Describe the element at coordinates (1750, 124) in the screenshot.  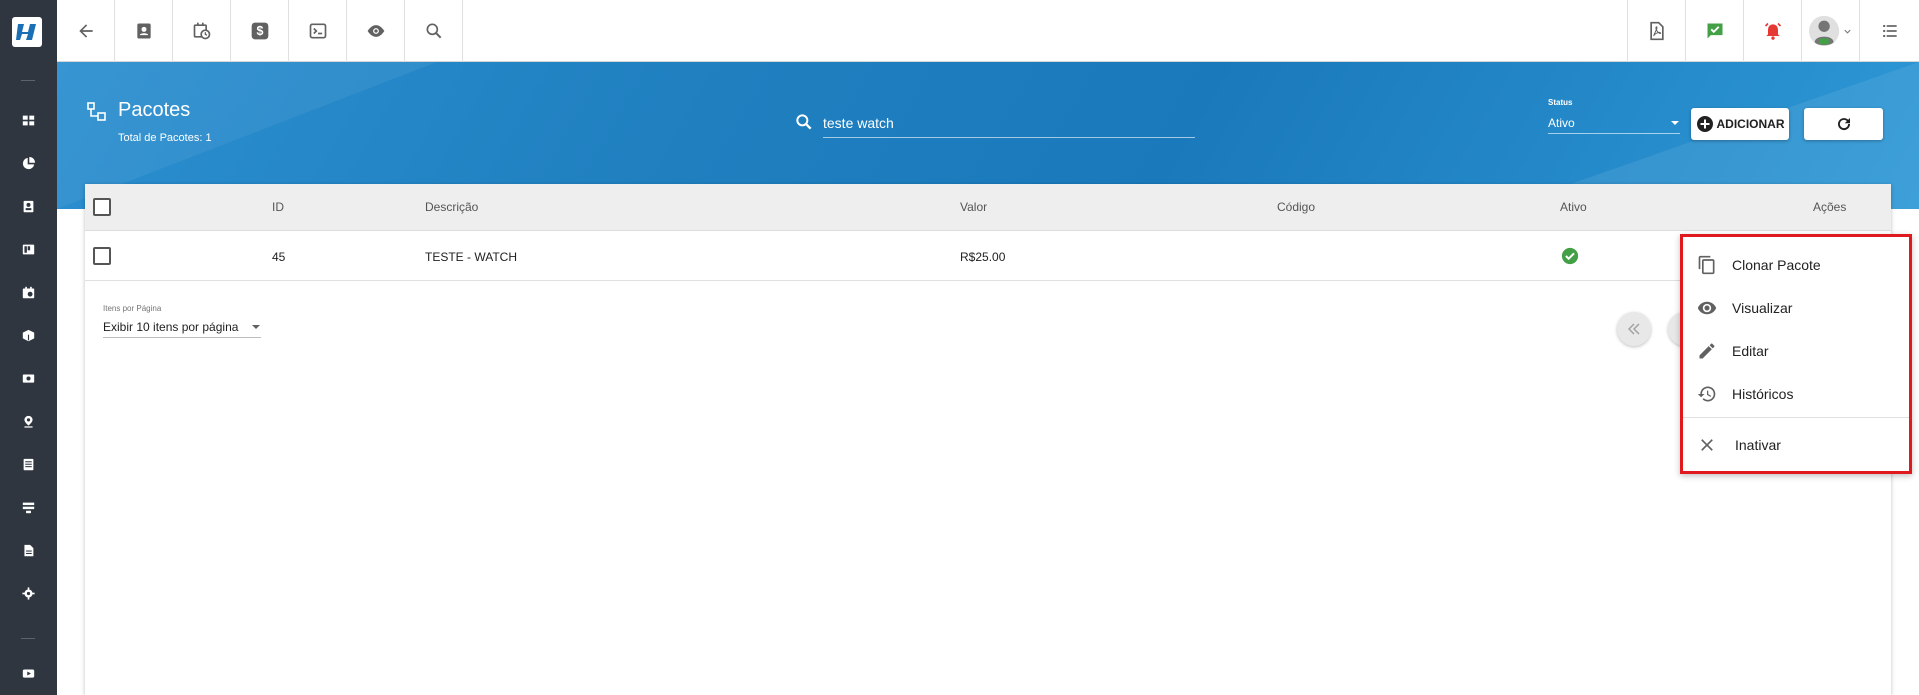
I see `add-button-label: ADICIONAR` at that location.